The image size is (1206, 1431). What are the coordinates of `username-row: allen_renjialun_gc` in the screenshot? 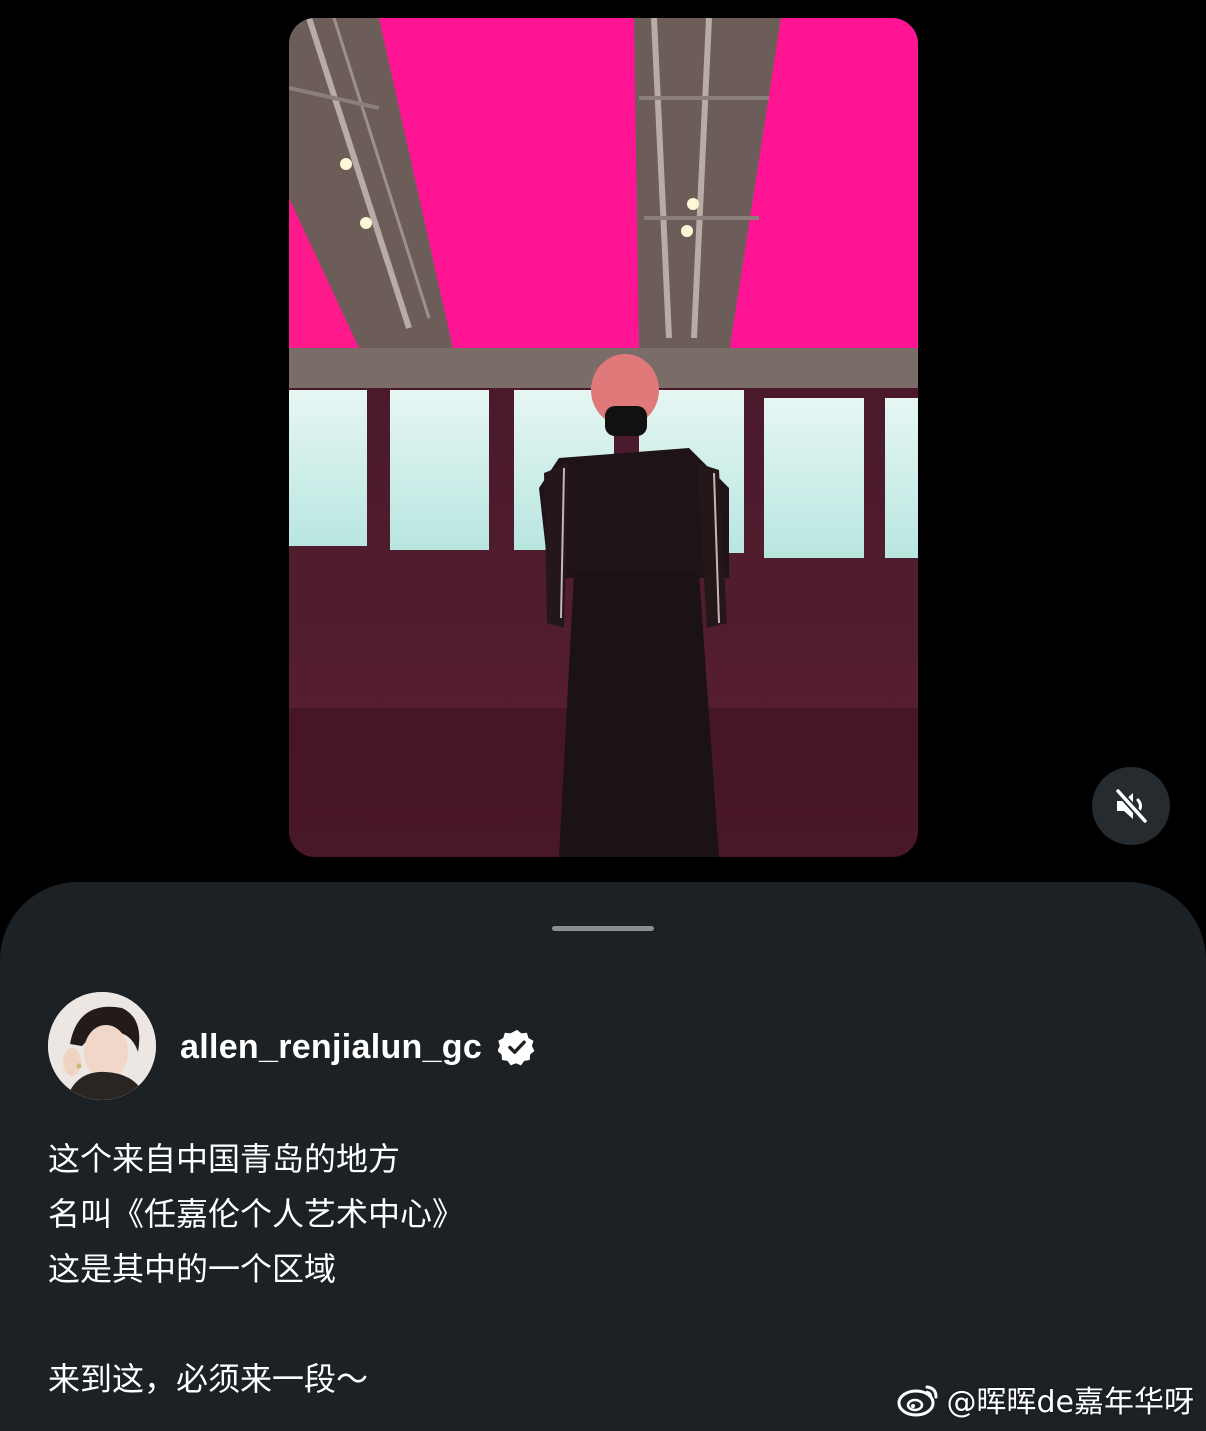 It's located at (358, 1047).